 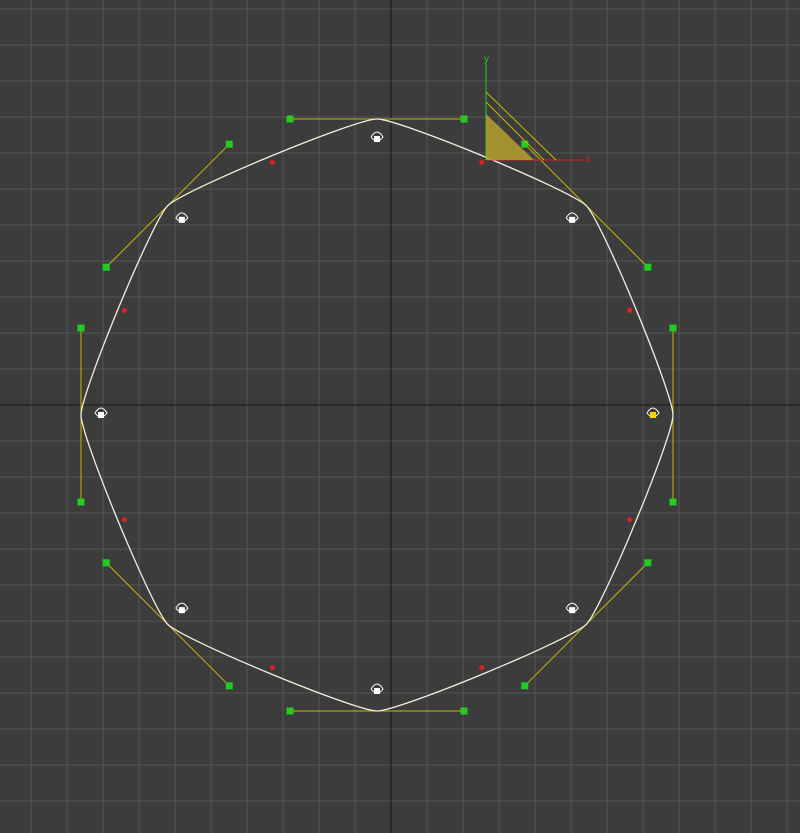 What do you see at coordinates (653, 415) in the screenshot?
I see `vertex-marker-selected` at bounding box center [653, 415].